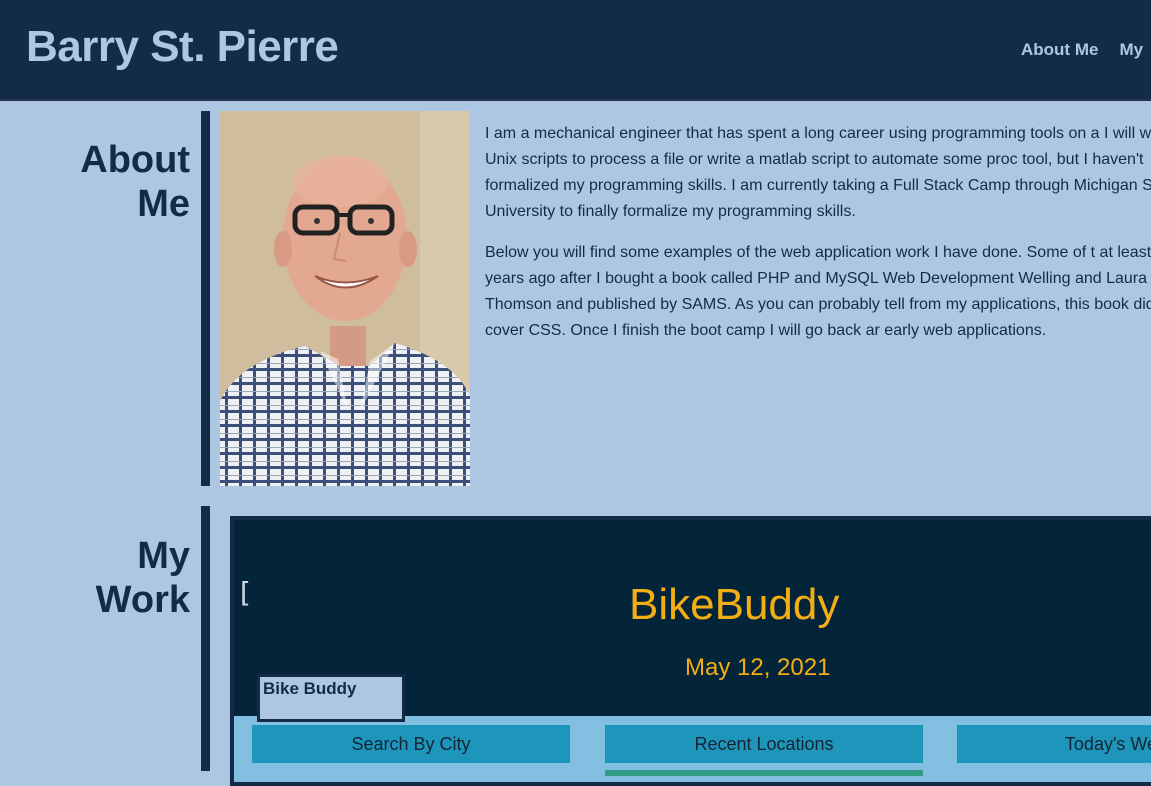 The width and height of the screenshot is (1151, 786). What do you see at coordinates (163, 556) in the screenshot?
I see `work-title-line1: My` at bounding box center [163, 556].